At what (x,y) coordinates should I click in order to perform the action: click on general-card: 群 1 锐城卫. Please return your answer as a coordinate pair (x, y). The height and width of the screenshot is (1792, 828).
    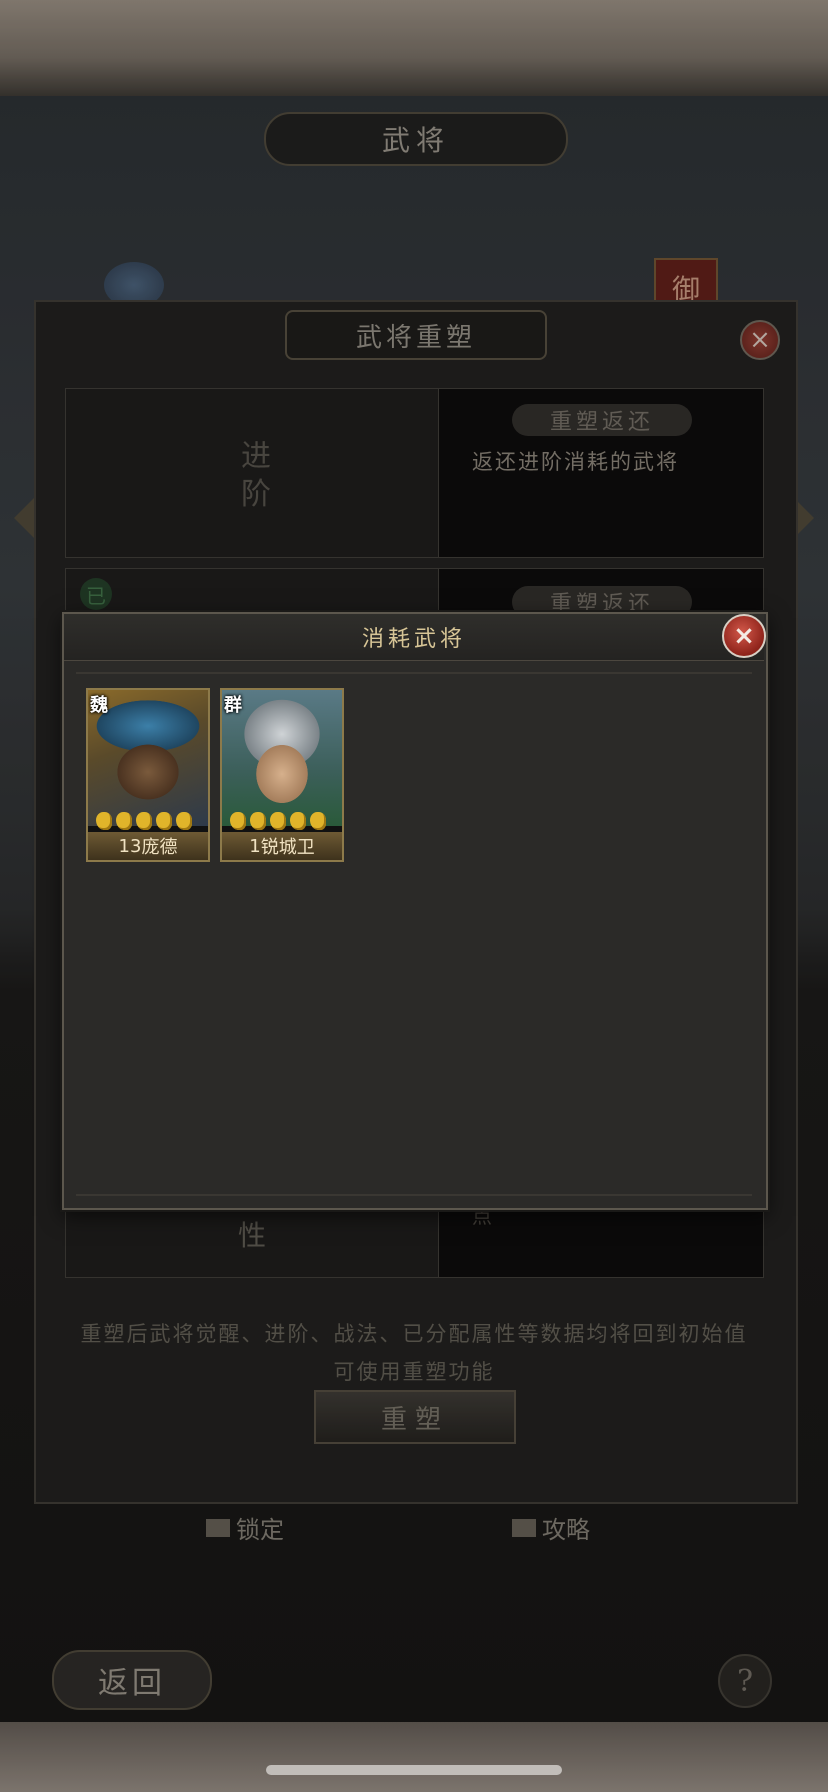
    Looking at the image, I should click on (282, 775).